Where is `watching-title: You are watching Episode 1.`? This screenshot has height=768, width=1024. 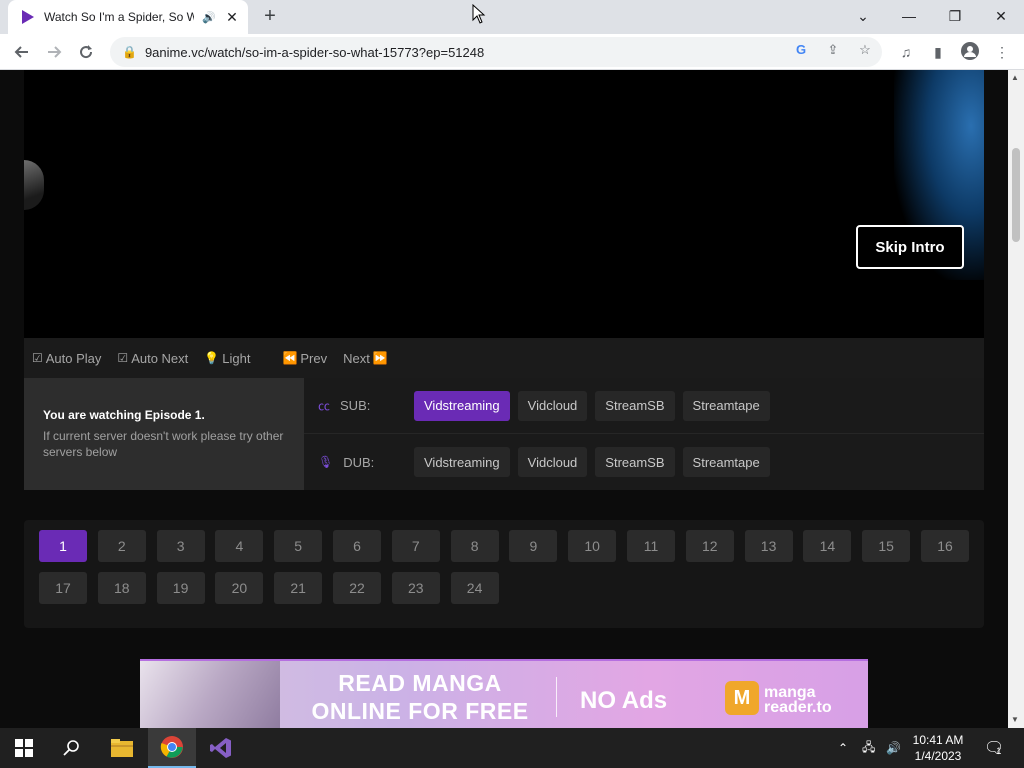 watching-title: You are watching Episode 1. is located at coordinates (124, 415).